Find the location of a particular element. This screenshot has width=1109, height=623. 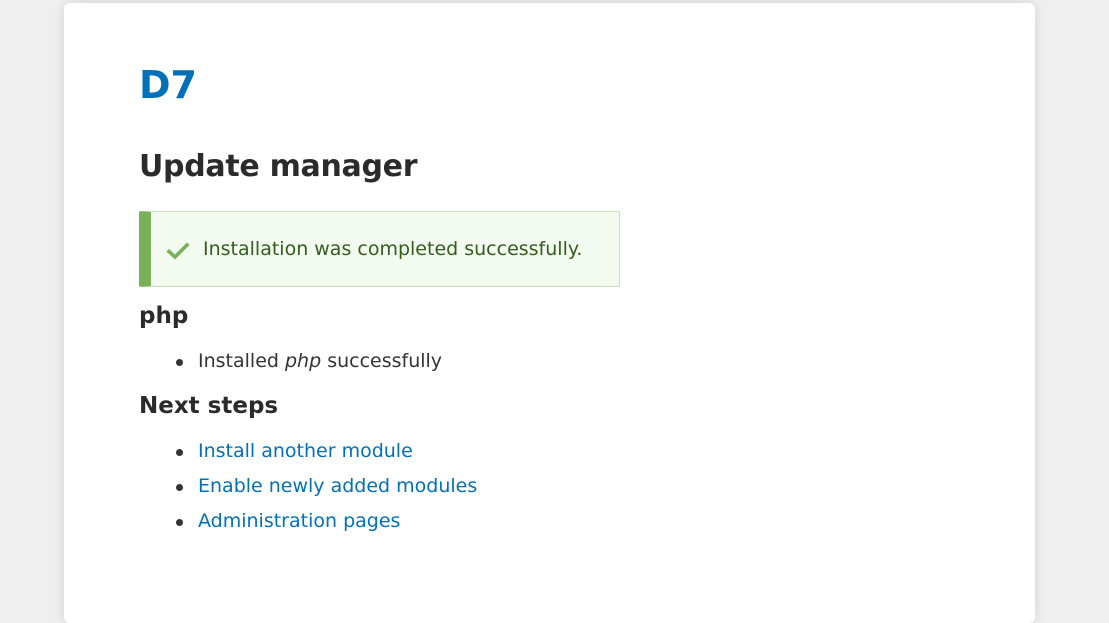

enable-modules-link: Enable newly added modules is located at coordinates (337, 486).